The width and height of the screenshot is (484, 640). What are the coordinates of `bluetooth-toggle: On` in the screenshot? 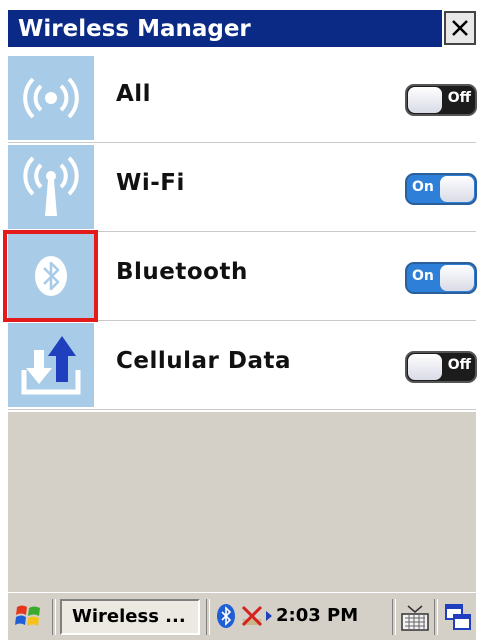 It's located at (441, 278).